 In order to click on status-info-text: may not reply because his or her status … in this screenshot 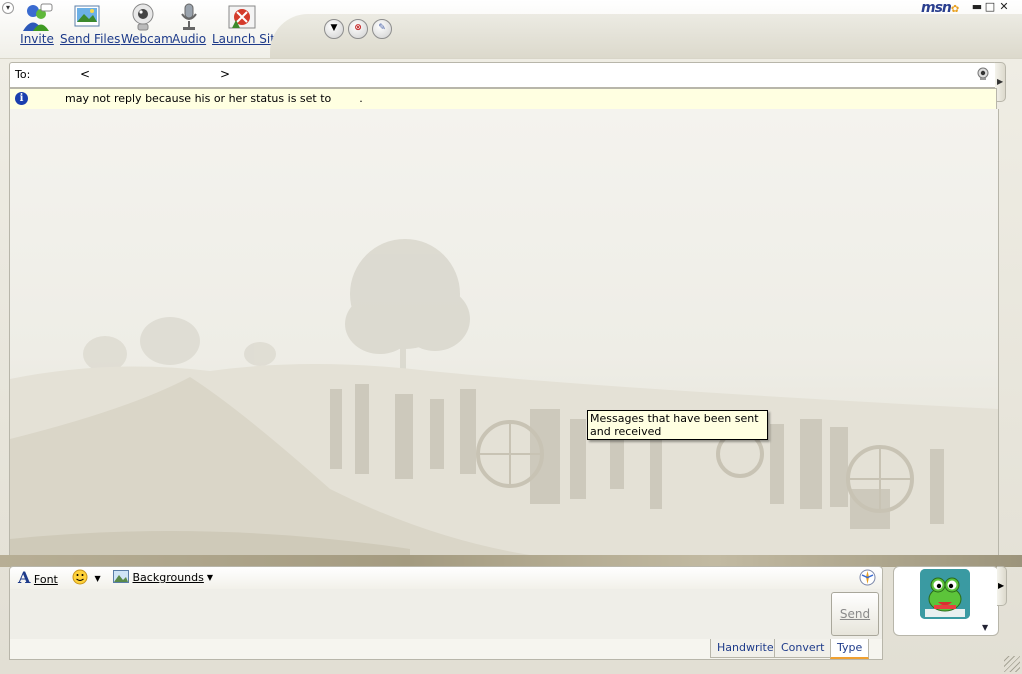, I will do `click(214, 98)`.